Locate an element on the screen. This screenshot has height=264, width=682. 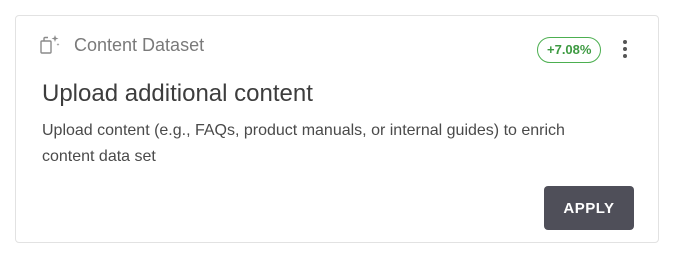
change-percentage-badge: +7.08% is located at coordinates (569, 50).